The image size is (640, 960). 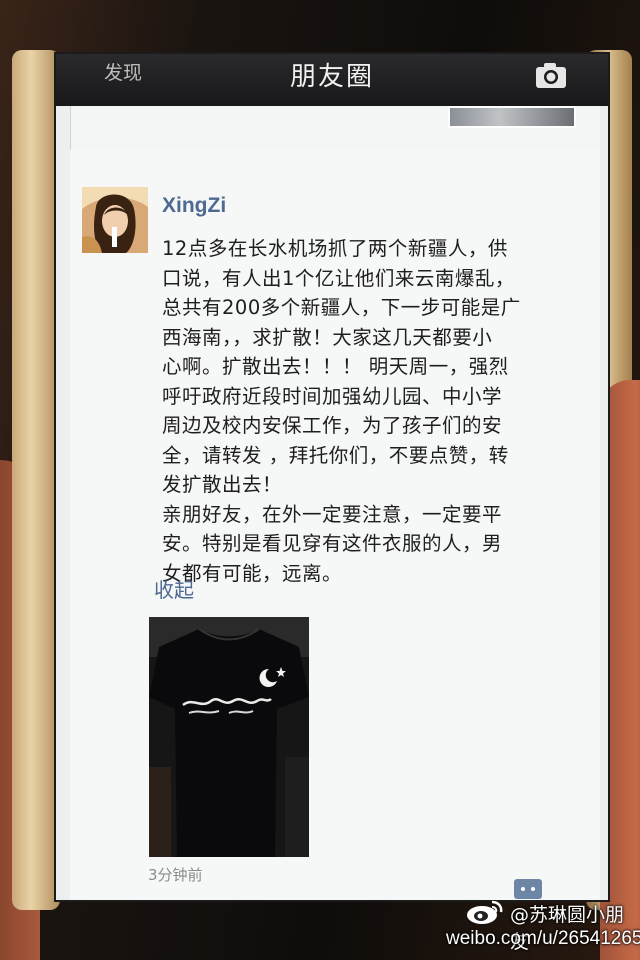 I want to click on avatar, so click(x=115, y=220).